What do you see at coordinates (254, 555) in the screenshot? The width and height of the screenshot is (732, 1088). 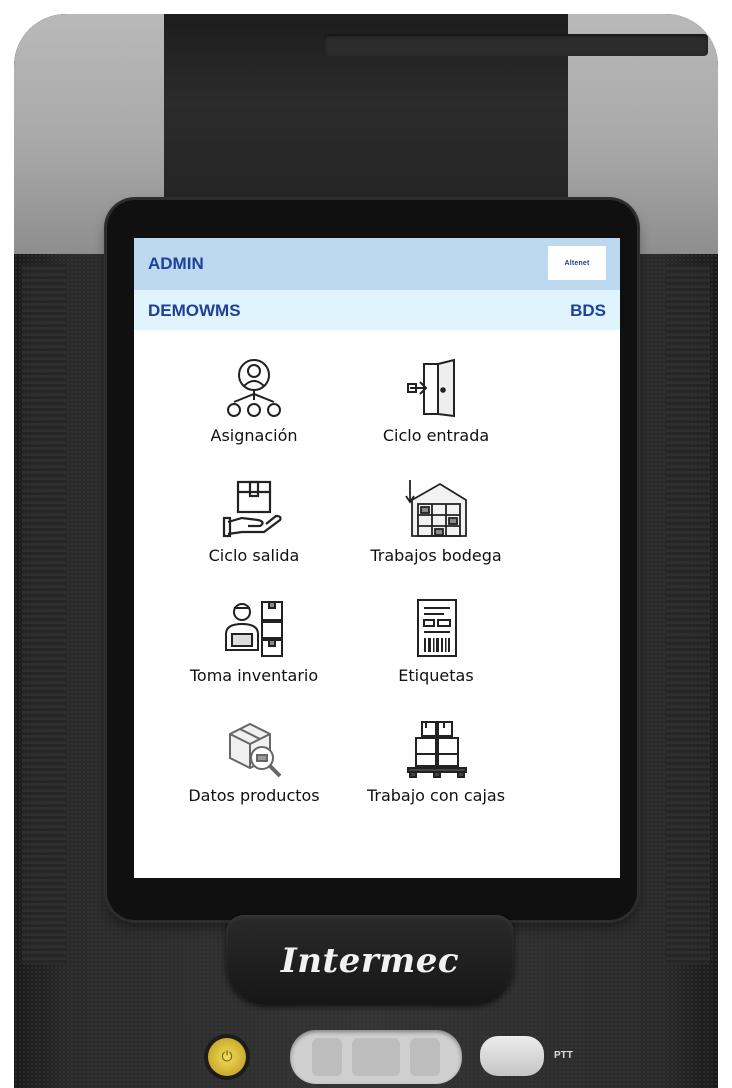 I see `menu-label: Ciclo salida` at bounding box center [254, 555].